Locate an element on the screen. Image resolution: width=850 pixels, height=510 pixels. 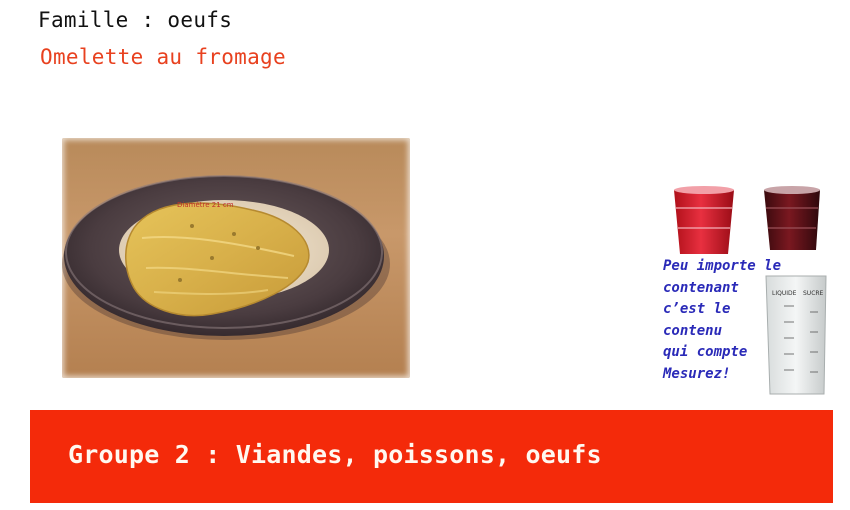
red-cup-icon is located at coordinates (704, 220).